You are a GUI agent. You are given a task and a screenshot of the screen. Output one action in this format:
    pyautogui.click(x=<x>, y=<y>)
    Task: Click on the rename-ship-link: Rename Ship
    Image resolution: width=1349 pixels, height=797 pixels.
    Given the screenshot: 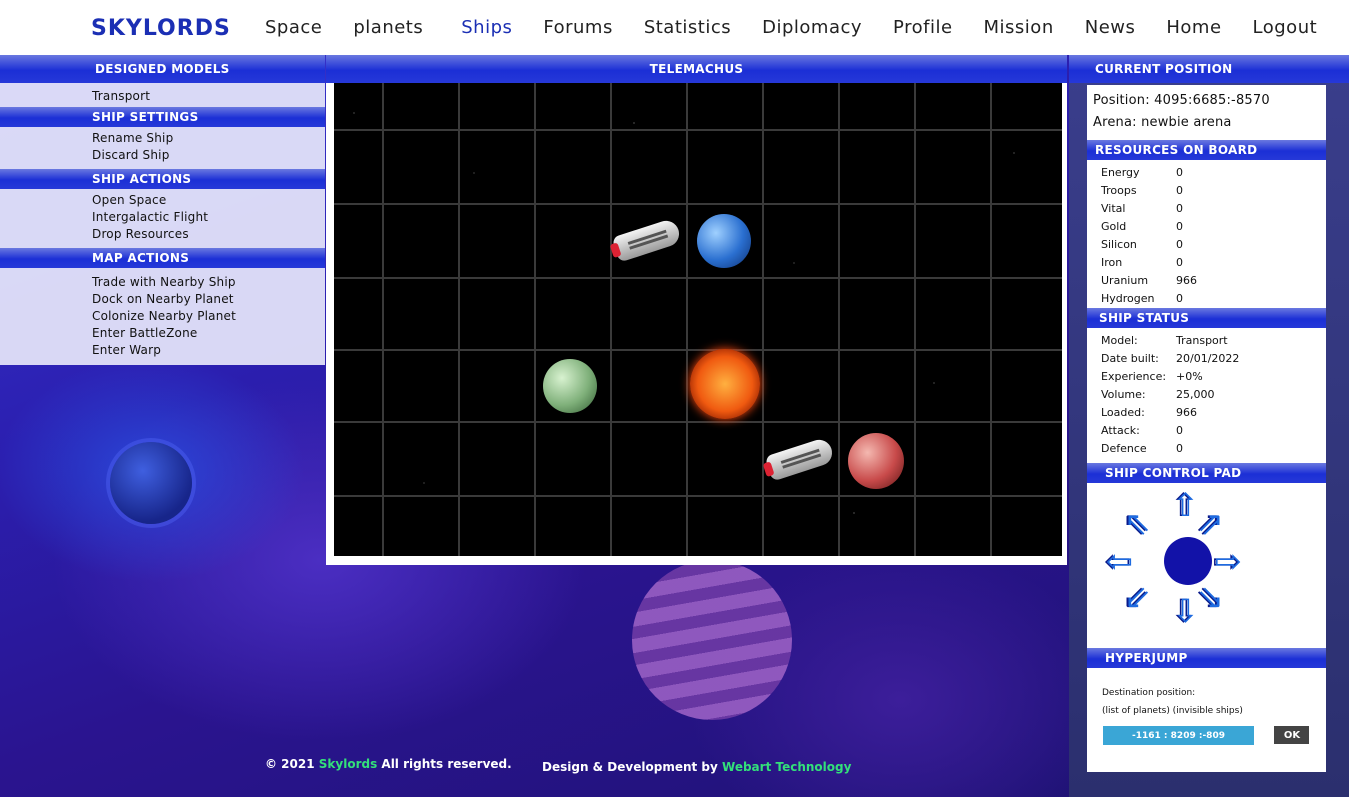 What is the action you would take?
    pyautogui.click(x=208, y=138)
    